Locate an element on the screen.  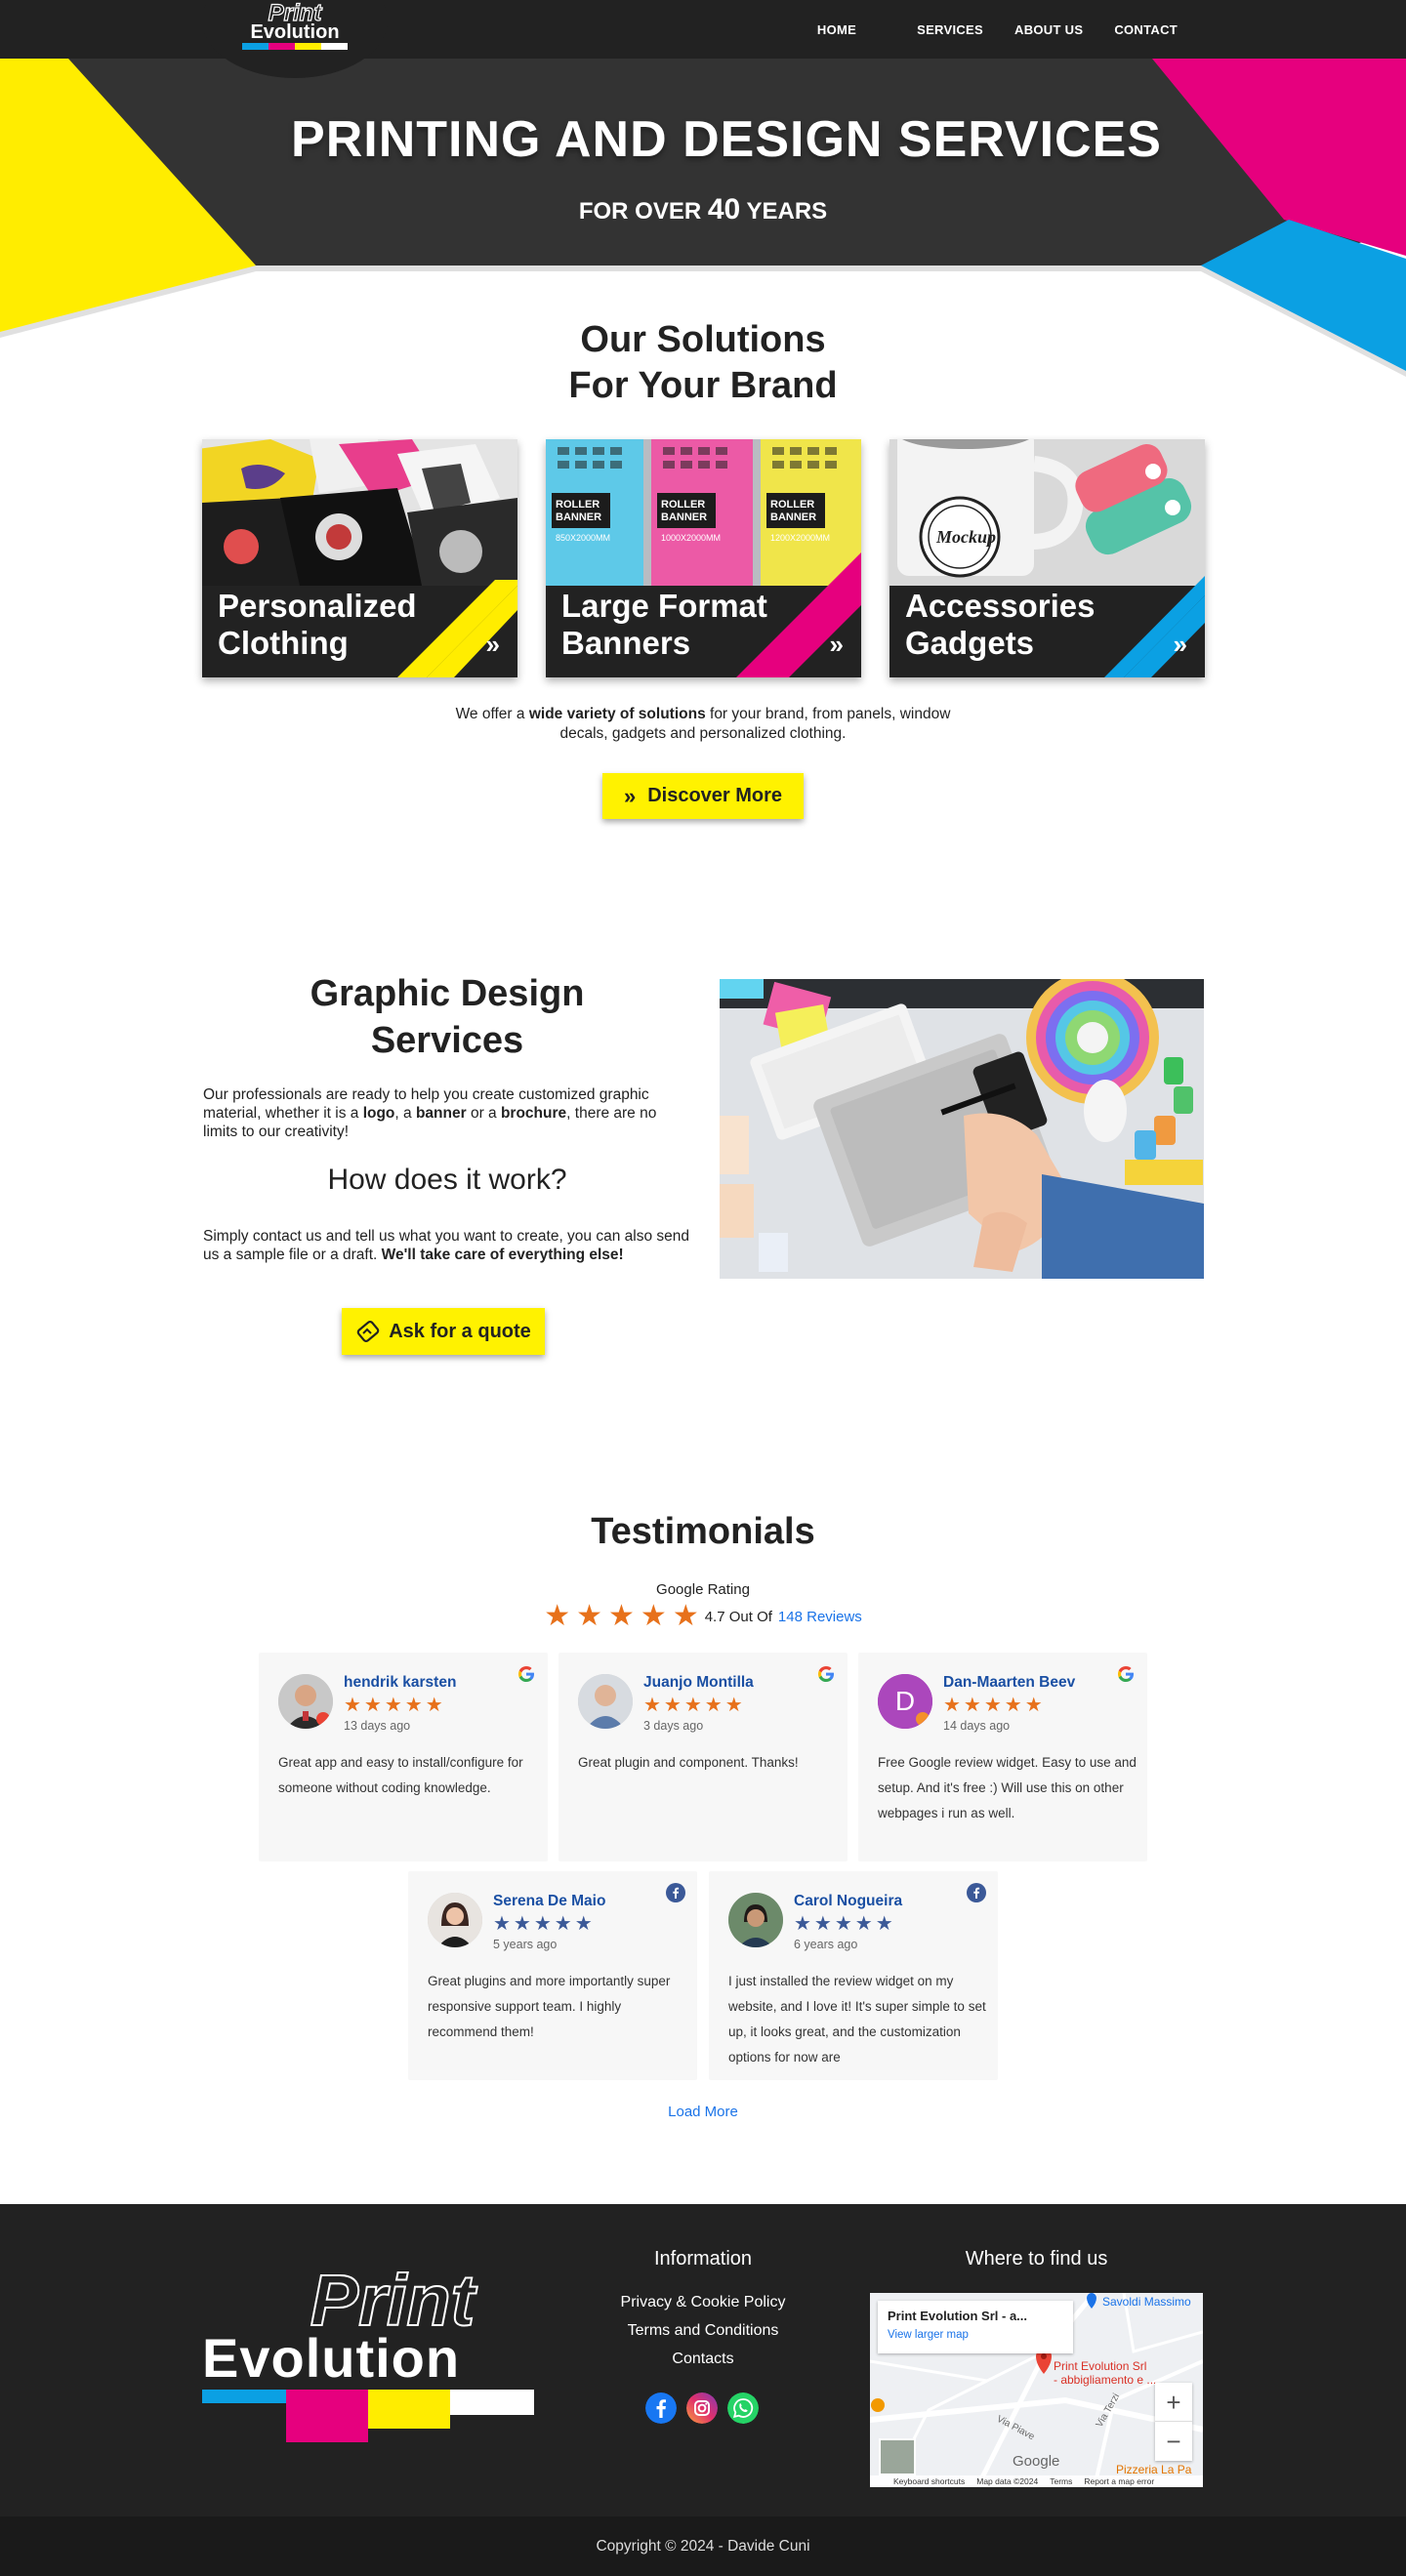
reviews-count-link: 148 Reviews is located at coordinates (820, 1617).